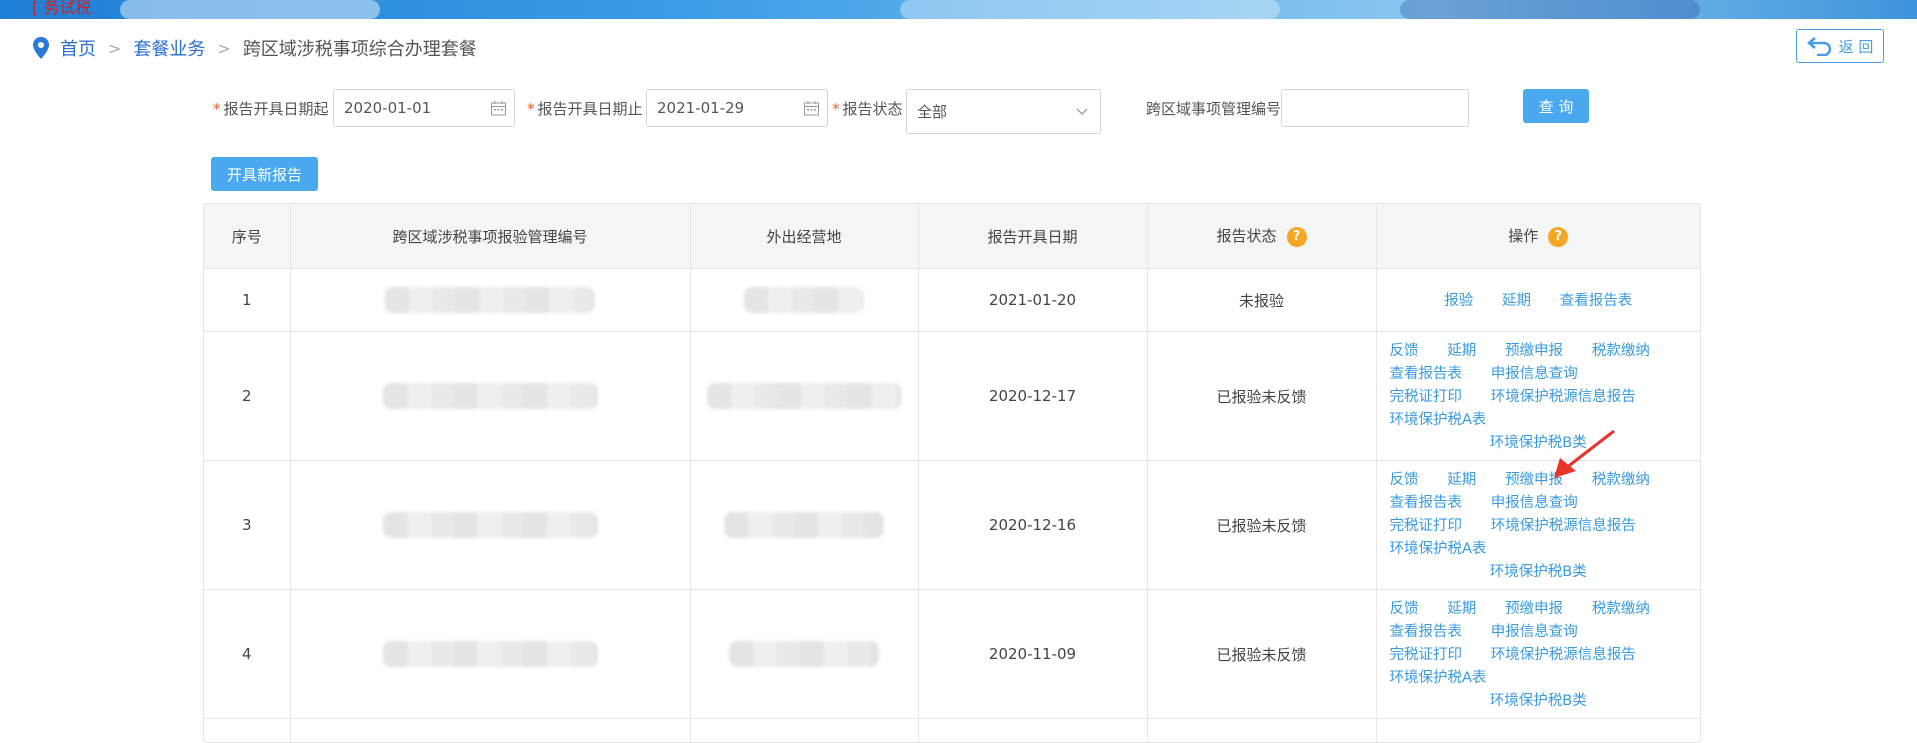 The width and height of the screenshot is (1917, 743). What do you see at coordinates (61, 9) in the screenshot?
I see `banner-logo: [ 务试税` at bounding box center [61, 9].